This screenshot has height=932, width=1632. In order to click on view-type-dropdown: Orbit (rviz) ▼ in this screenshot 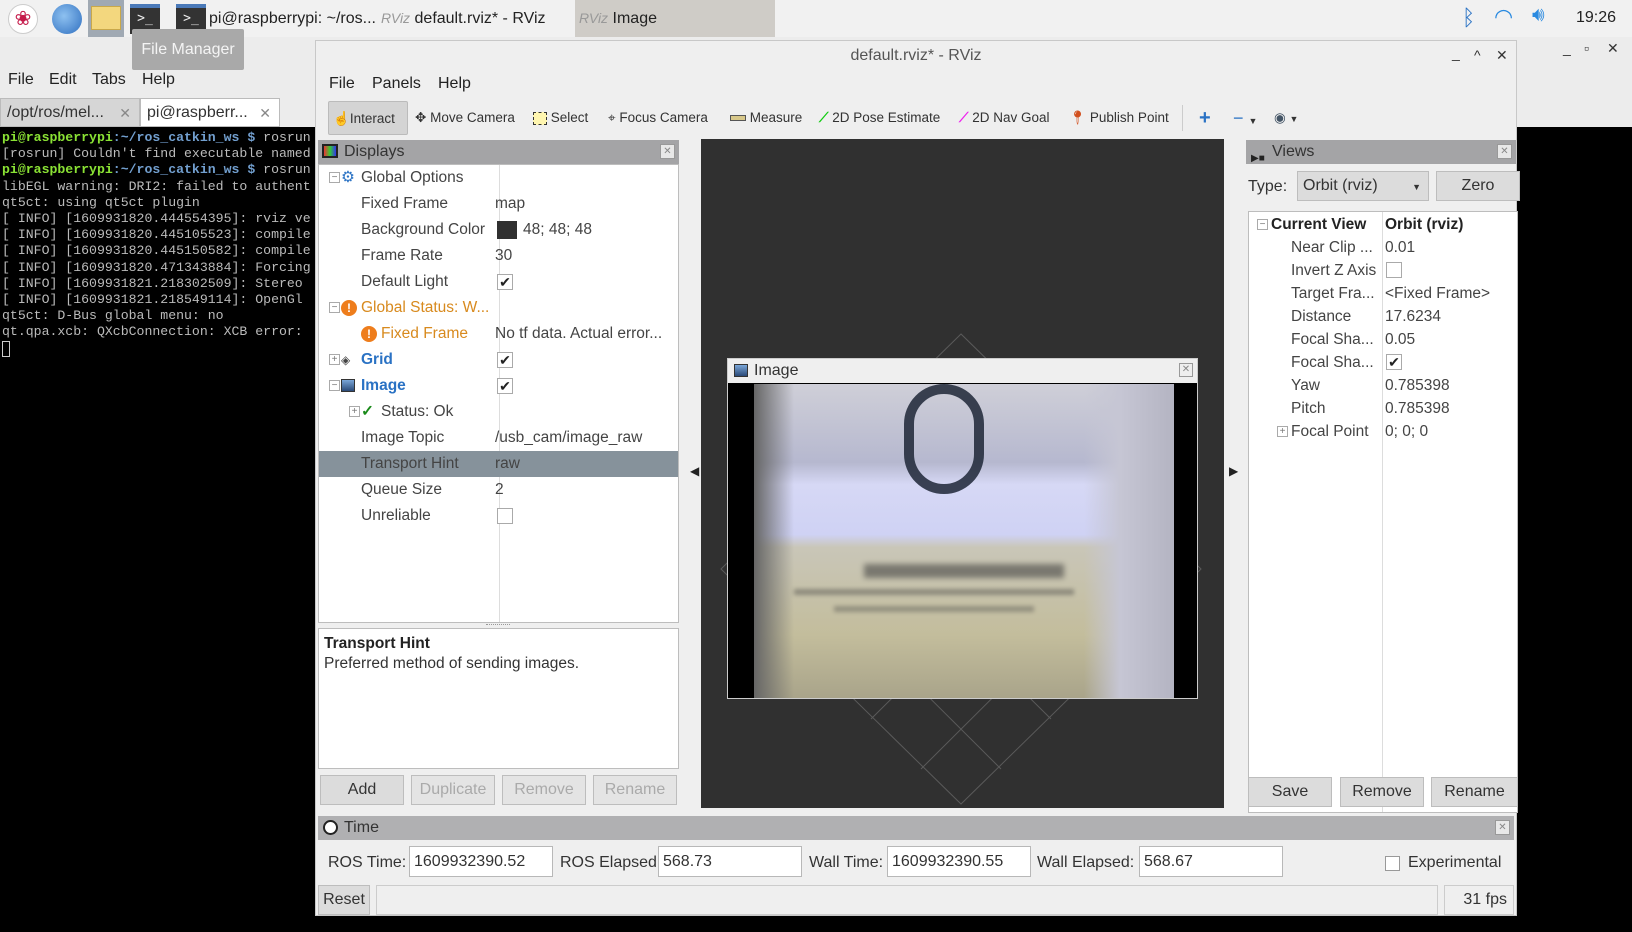, I will do `click(1363, 186)`.